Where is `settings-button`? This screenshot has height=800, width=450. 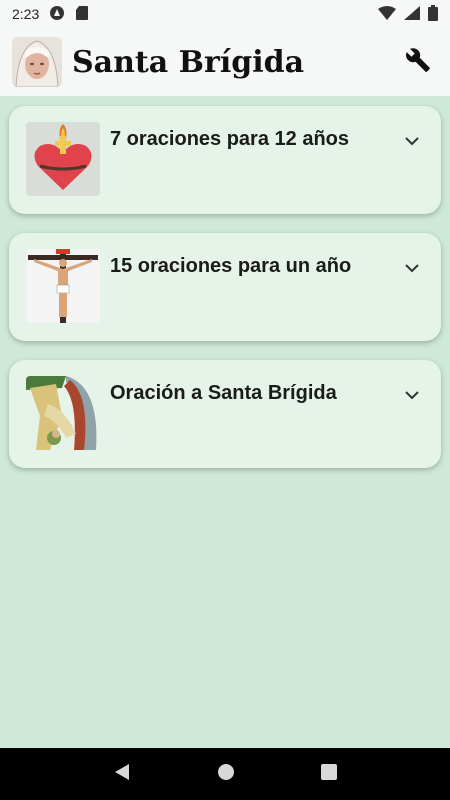
settings-button is located at coordinates (418, 62).